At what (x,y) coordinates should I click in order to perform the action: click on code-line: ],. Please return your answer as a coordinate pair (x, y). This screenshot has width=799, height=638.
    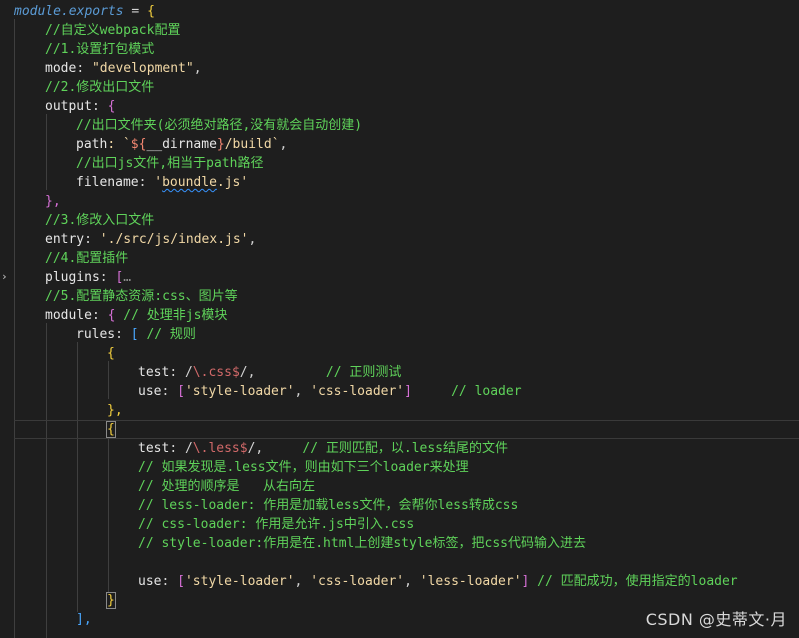
    Looking at the image, I should click on (84, 619).